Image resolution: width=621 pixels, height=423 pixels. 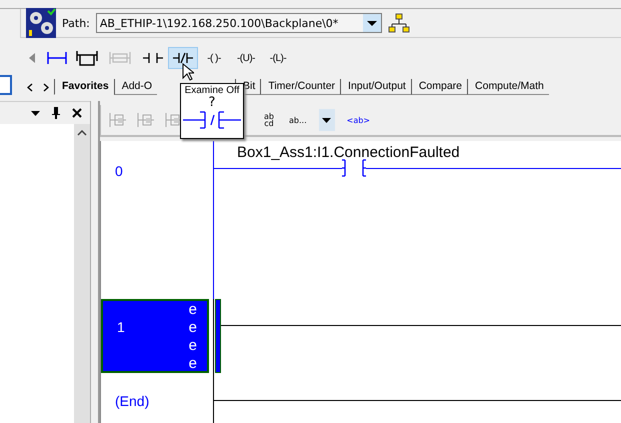 I want to click on chevron-left-icon, so click(x=30, y=87).